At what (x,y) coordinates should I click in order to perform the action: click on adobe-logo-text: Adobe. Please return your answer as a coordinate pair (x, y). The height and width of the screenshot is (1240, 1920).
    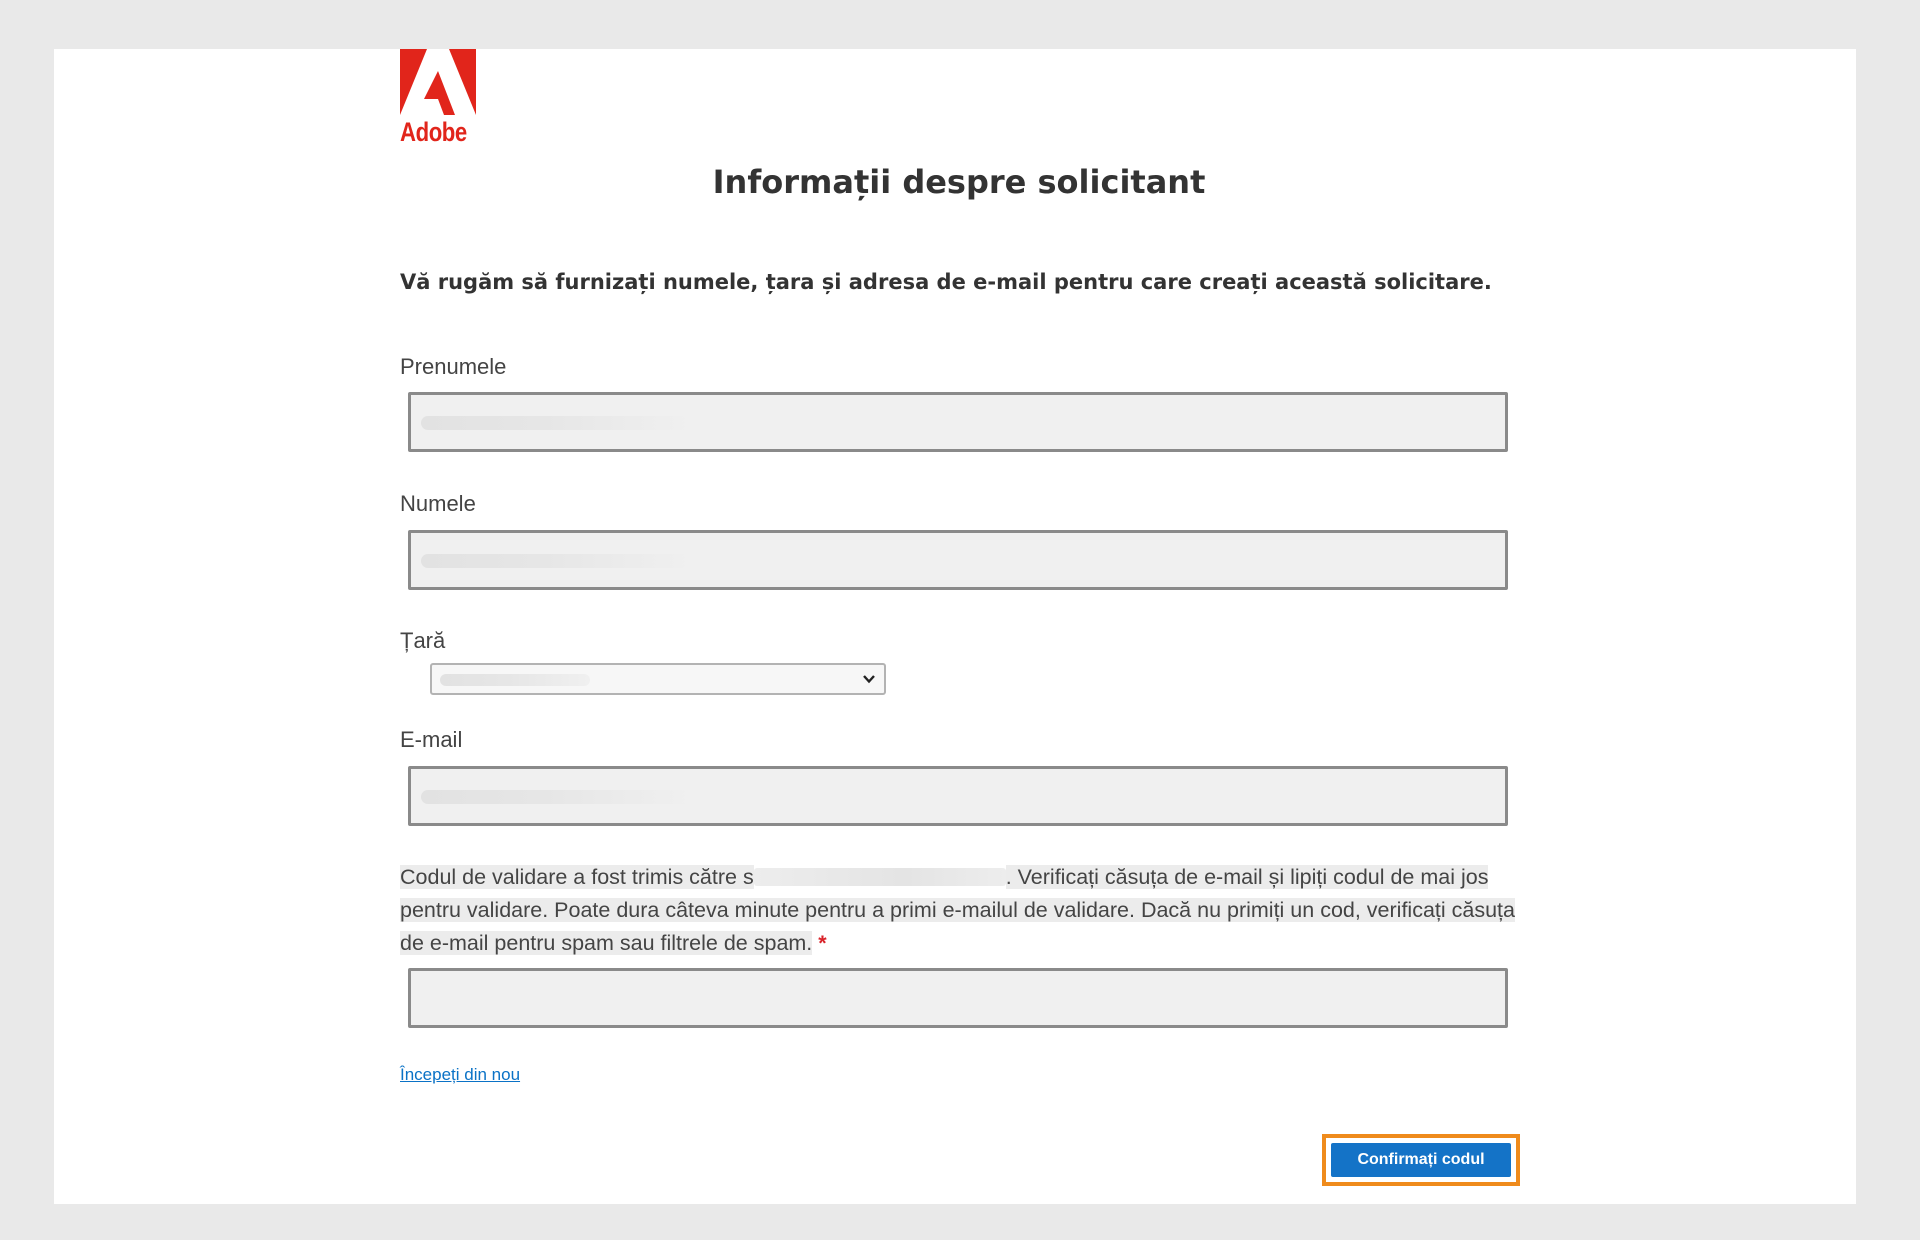
    Looking at the image, I should click on (433, 132).